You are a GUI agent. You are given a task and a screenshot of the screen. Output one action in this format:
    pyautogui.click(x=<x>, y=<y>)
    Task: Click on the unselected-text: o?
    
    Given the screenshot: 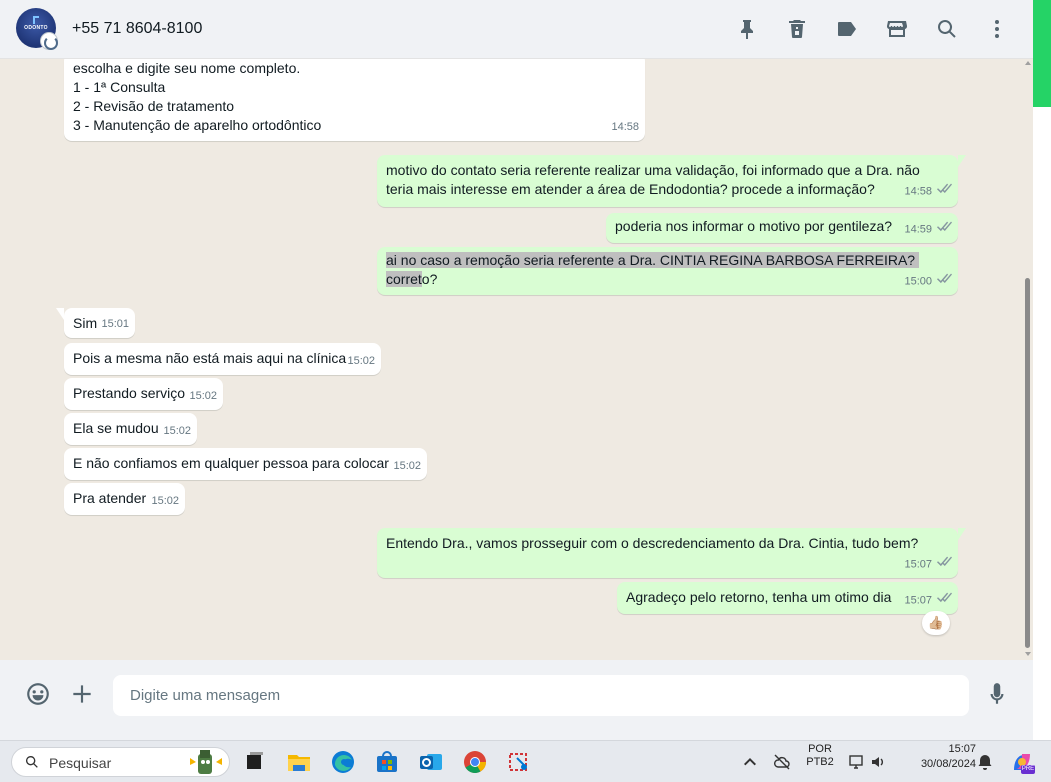 What is the action you would take?
    pyautogui.click(x=429, y=279)
    